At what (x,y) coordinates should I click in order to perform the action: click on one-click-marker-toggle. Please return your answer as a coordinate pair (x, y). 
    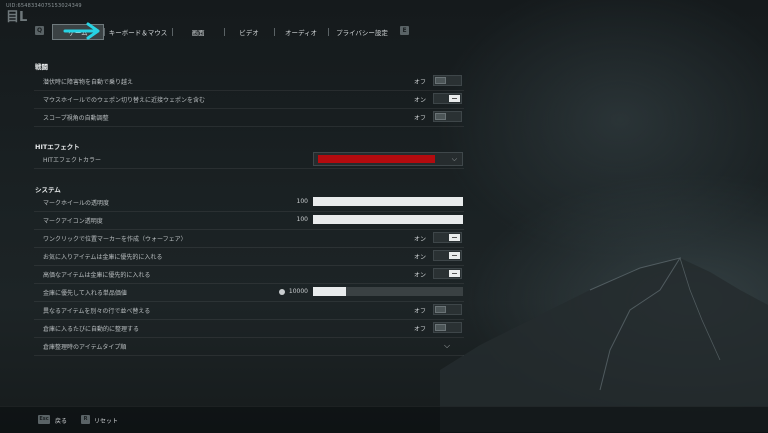
    Looking at the image, I should click on (447, 237).